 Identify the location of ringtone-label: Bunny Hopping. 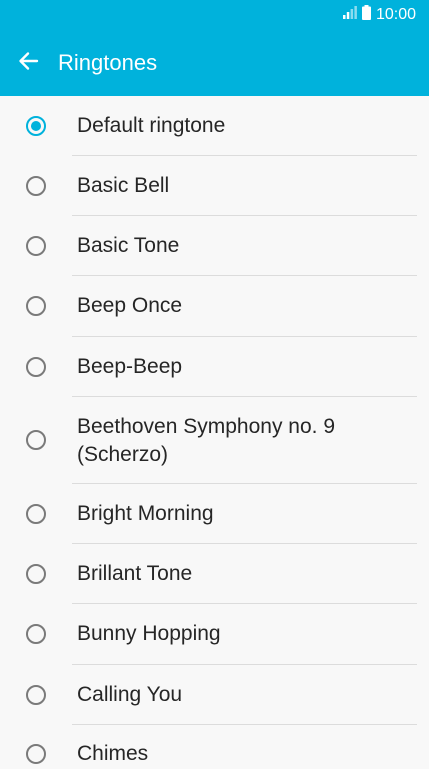
(149, 633).